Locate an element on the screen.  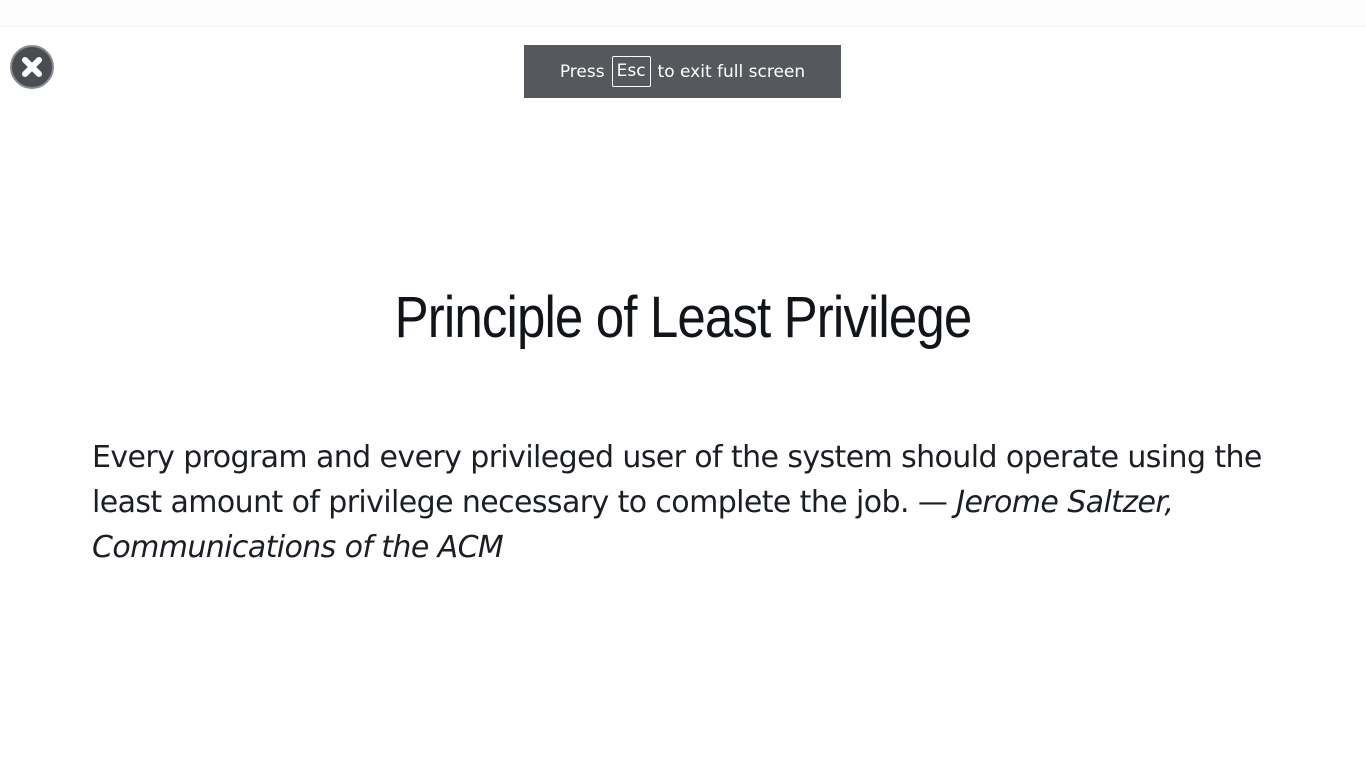
close-icon is located at coordinates (32, 67).